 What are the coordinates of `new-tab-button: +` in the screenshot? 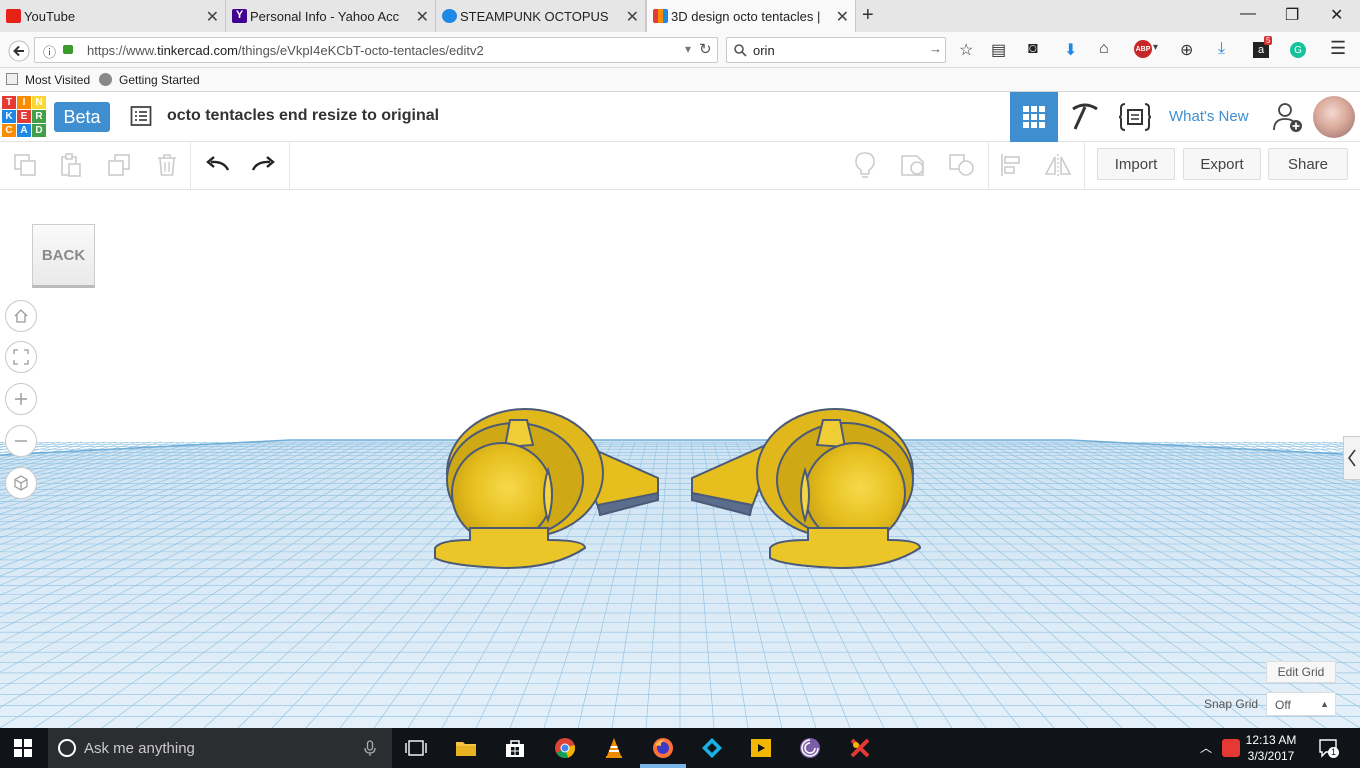 It's located at (868, 15).